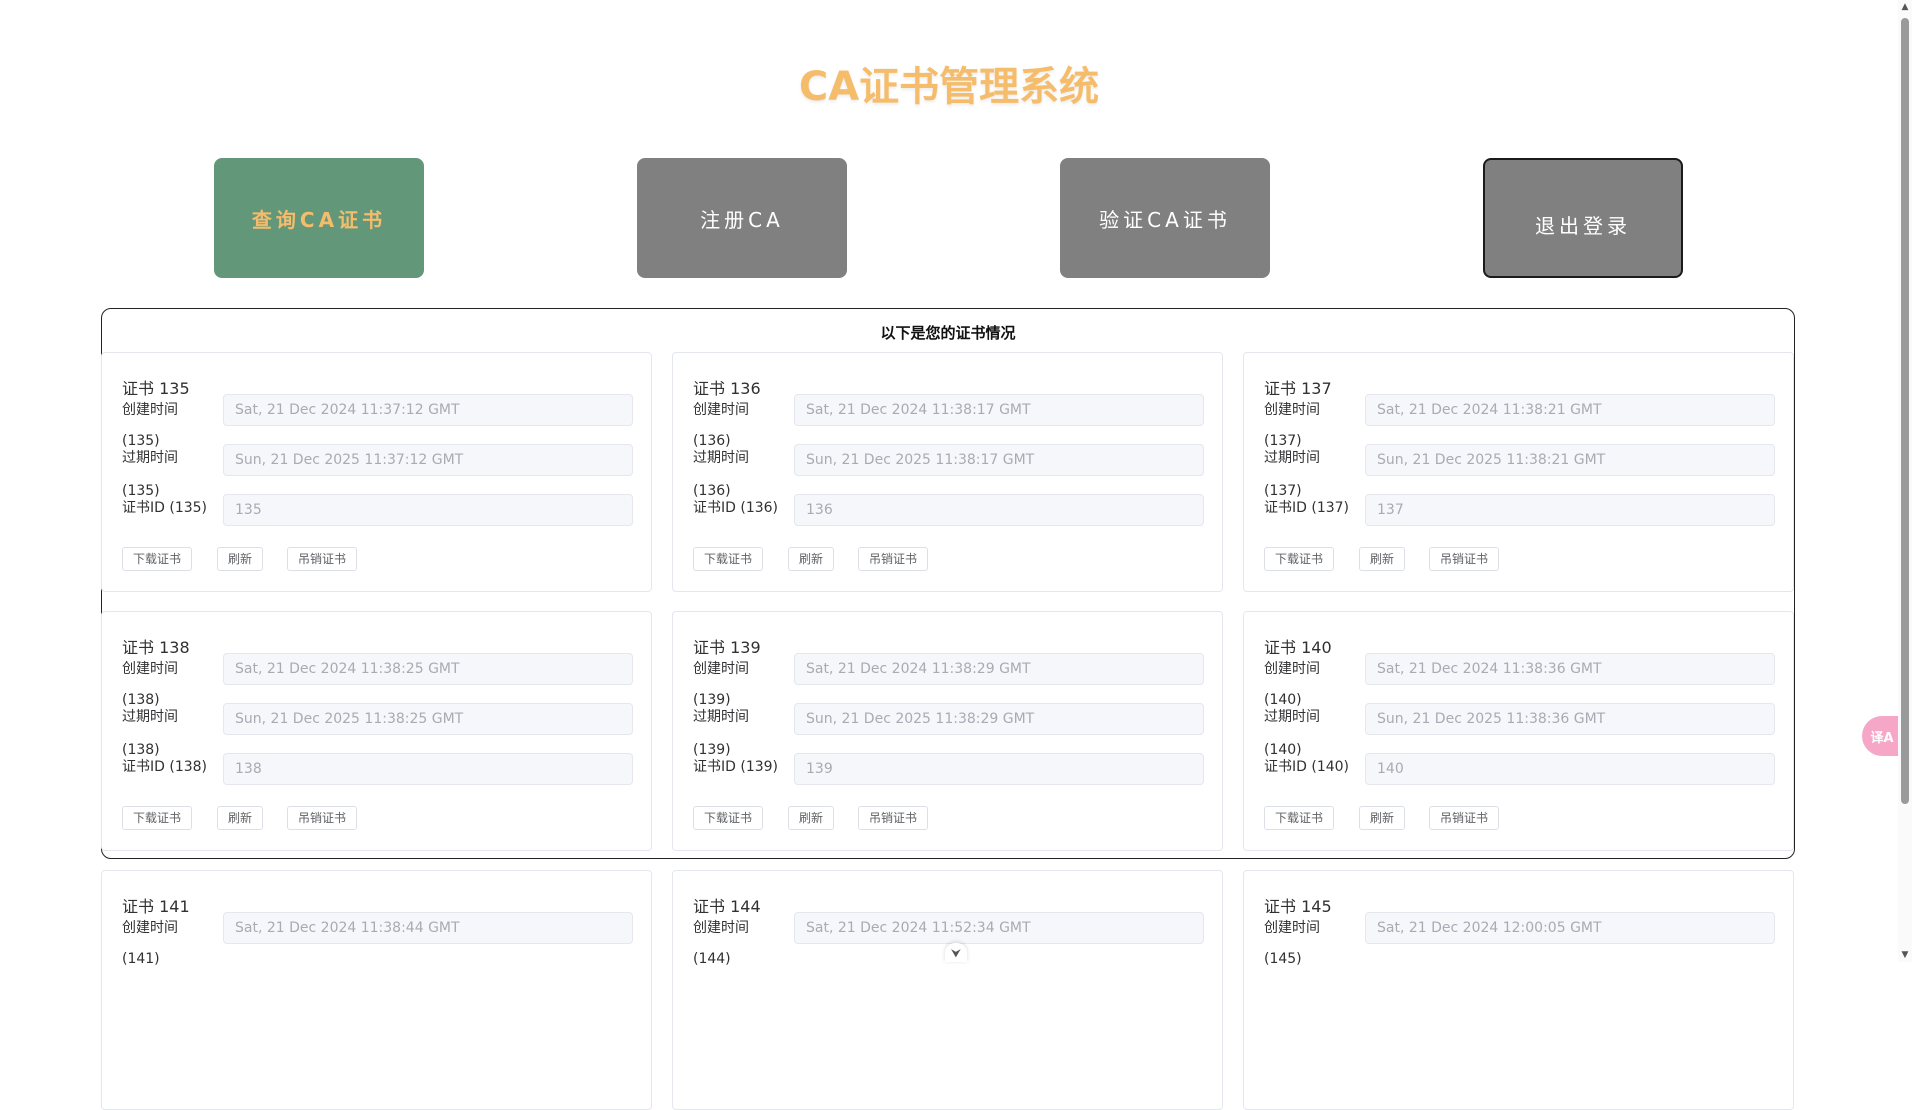  I want to click on certificate-title: 证书 141, so click(156, 906).